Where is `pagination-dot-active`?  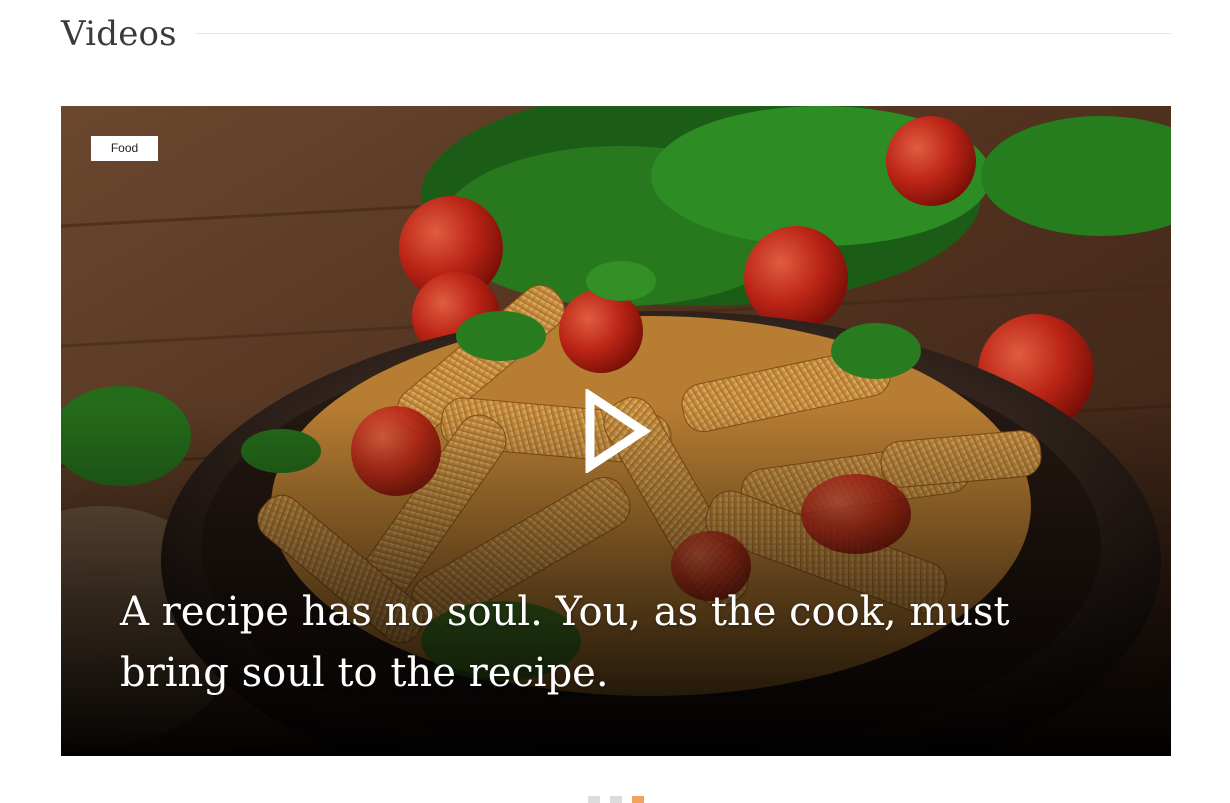 pagination-dot-active is located at coordinates (638, 799).